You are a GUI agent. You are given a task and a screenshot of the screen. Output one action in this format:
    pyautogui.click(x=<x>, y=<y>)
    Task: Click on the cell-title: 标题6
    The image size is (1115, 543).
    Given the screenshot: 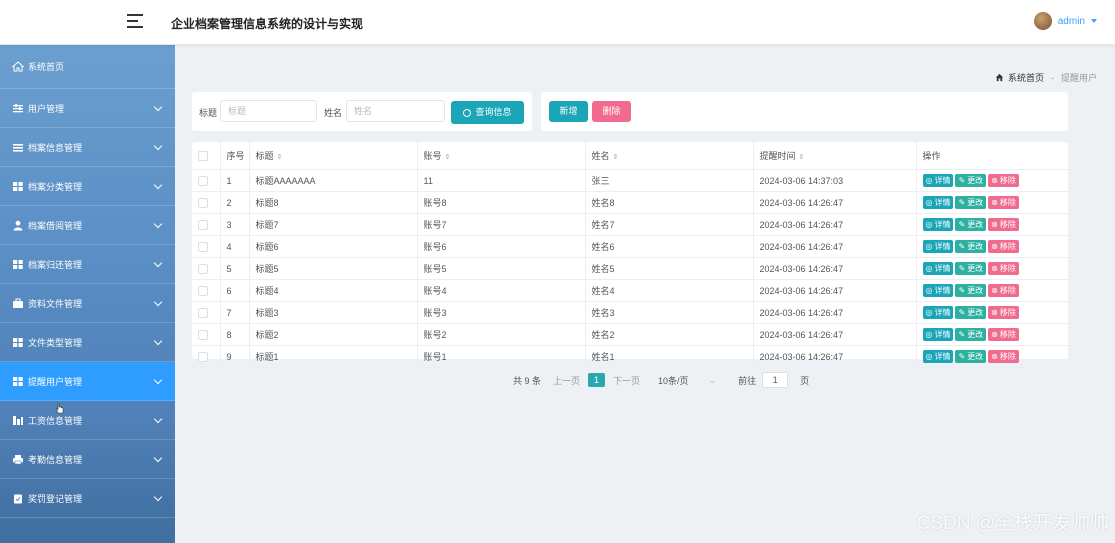 What is the action you would take?
    pyautogui.click(x=333, y=246)
    